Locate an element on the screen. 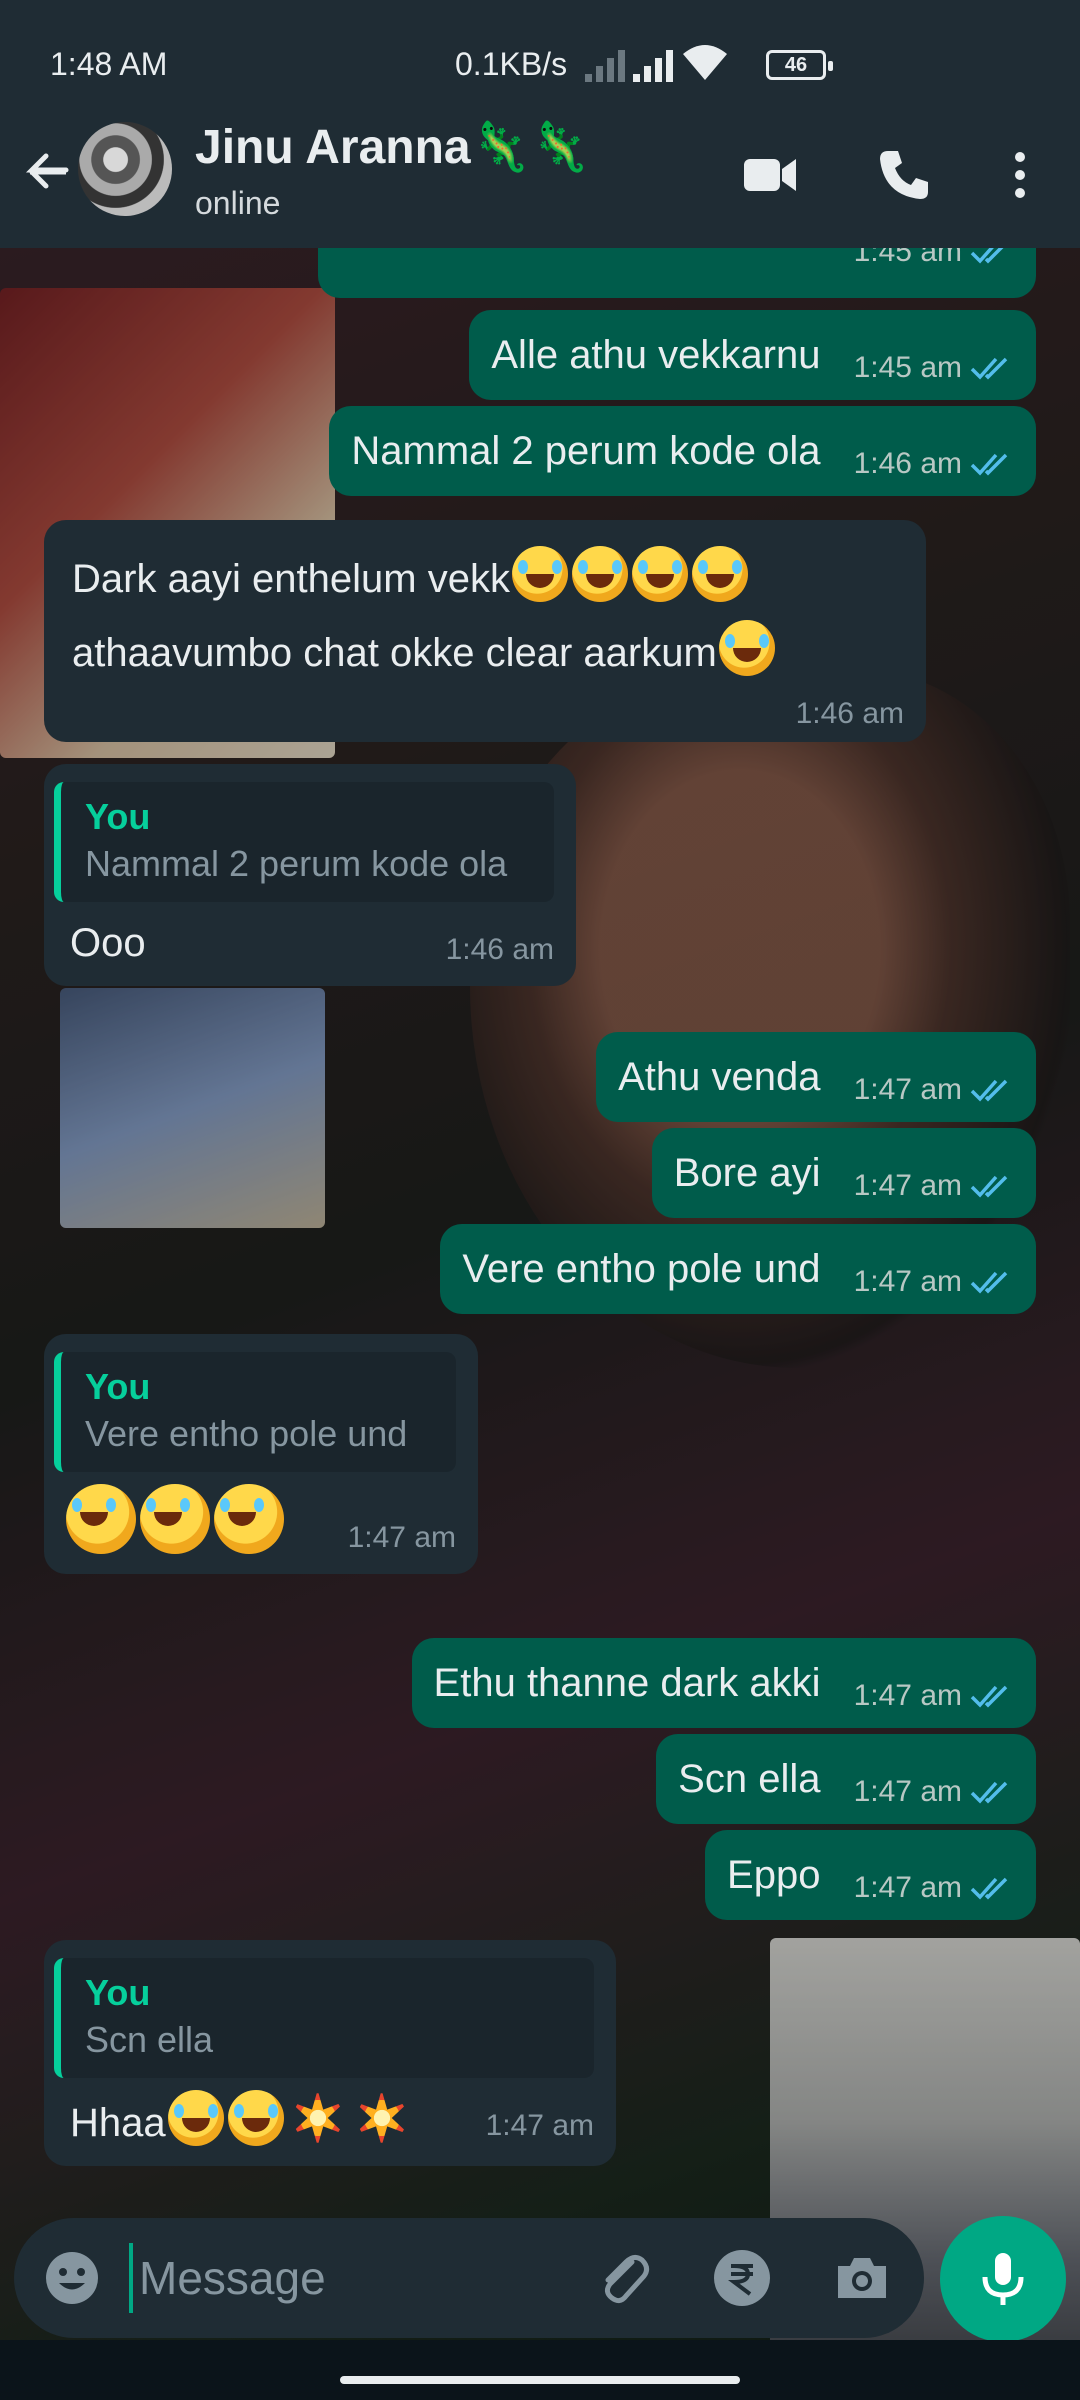  message-text-line: Dark aayi enthelum vekk is located at coordinates (488, 579).